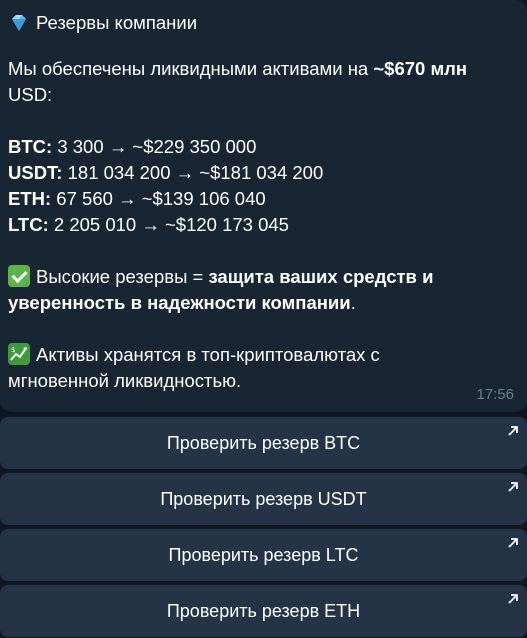 The height and width of the screenshot is (638, 527). What do you see at coordinates (30, 94) in the screenshot?
I see `intro-line-2: USD:` at bounding box center [30, 94].